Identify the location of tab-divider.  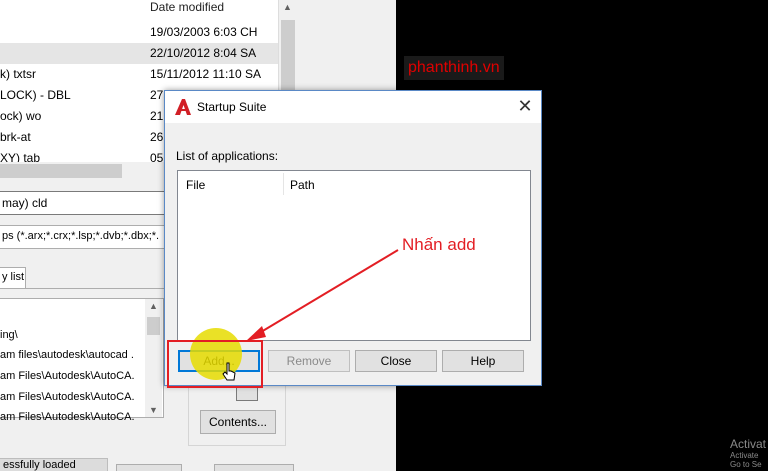
(90, 288).